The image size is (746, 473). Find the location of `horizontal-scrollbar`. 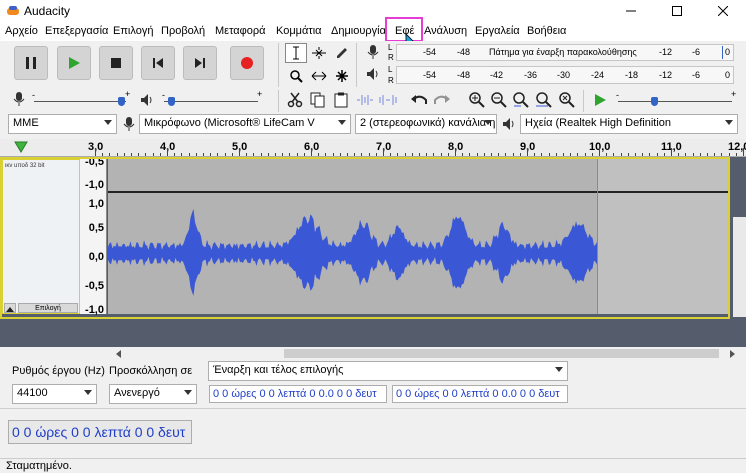

horizontal-scrollbar is located at coordinates (427, 353).